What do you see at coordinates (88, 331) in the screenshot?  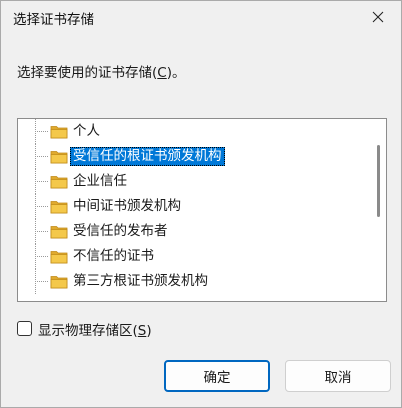 I see `checkbox-label-text: 显示物理存储区(` at bounding box center [88, 331].